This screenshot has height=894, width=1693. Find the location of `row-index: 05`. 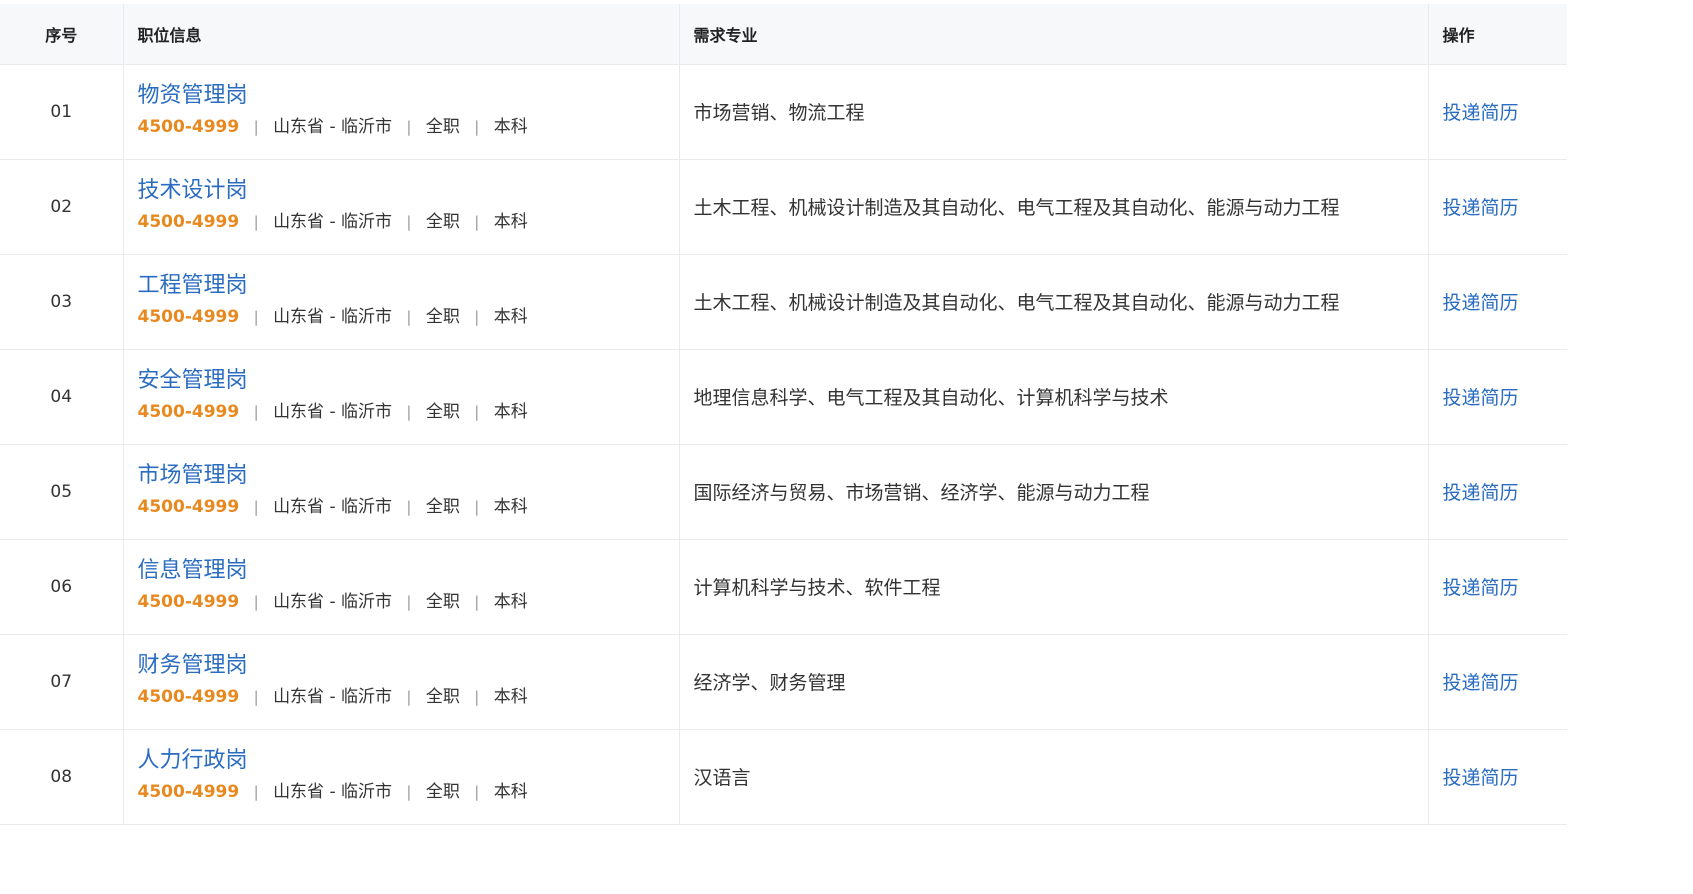

row-index: 05 is located at coordinates (62, 492).